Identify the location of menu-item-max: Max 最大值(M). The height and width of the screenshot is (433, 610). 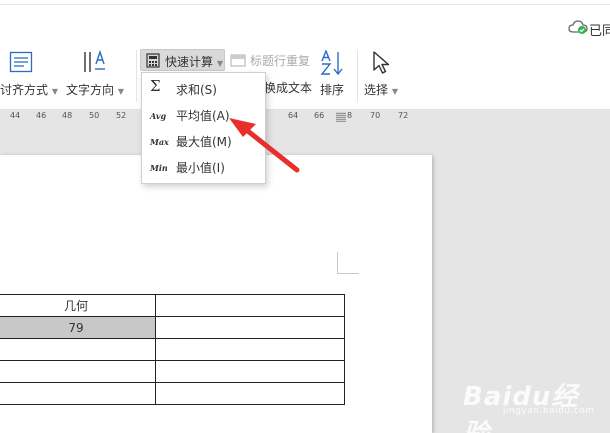
(203, 141).